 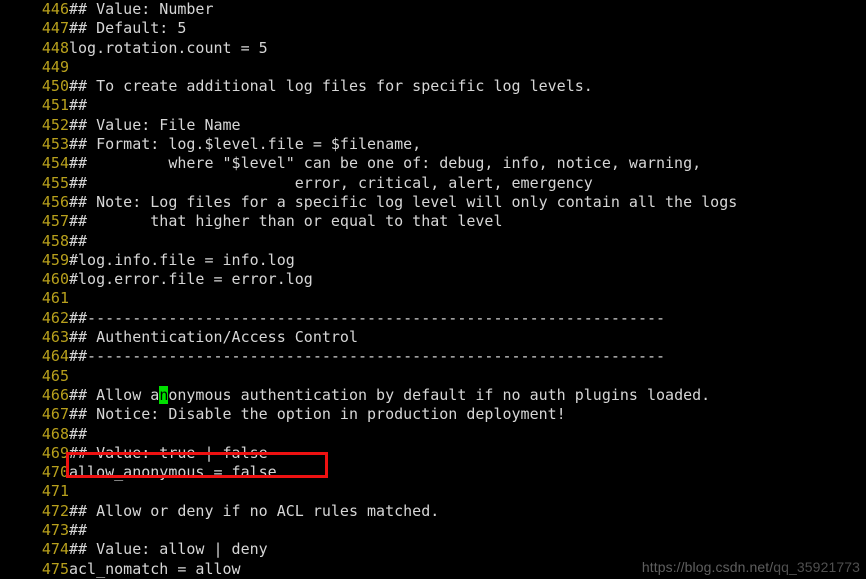 I want to click on line-number: 452, so click(x=55, y=124).